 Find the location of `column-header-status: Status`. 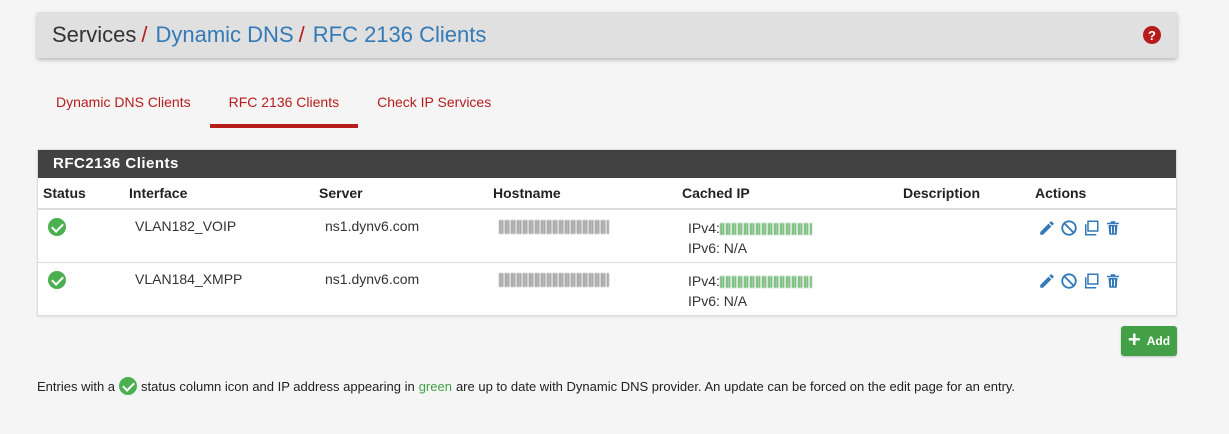

column-header-status: Status is located at coordinates (81, 194).